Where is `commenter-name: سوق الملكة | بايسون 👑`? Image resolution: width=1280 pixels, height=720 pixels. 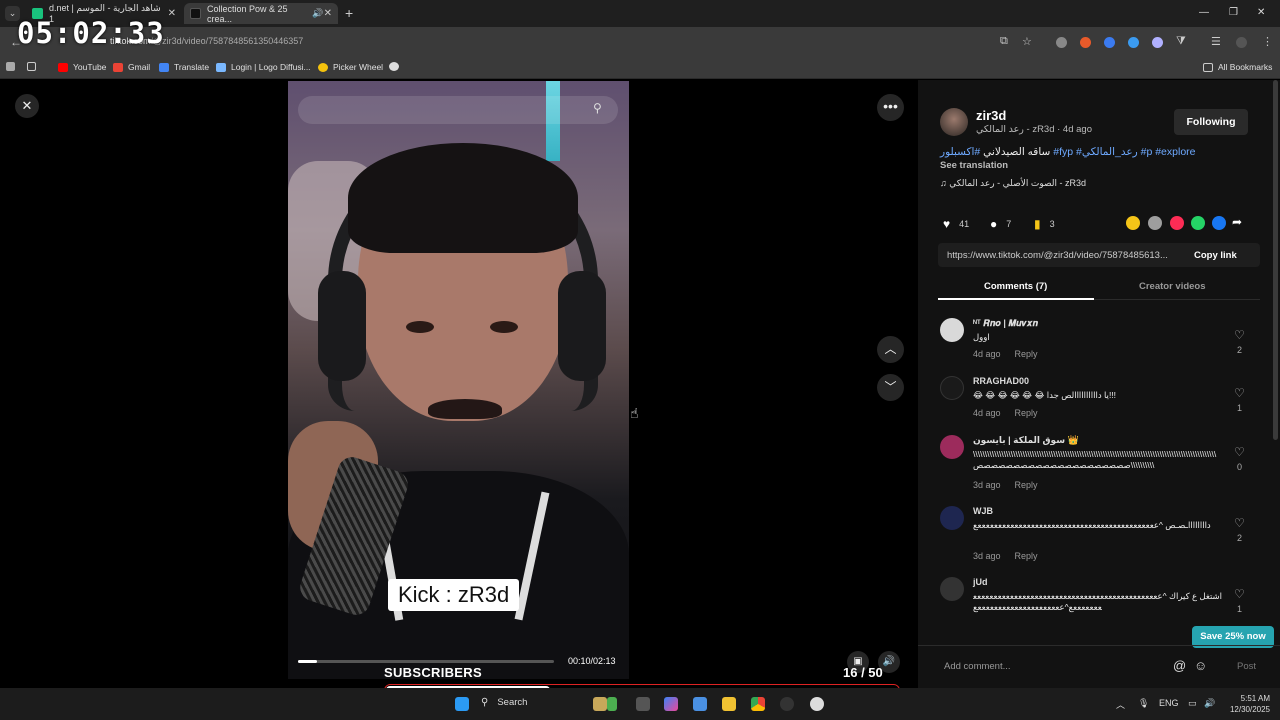
commenter-name: سوق الملكة | بايسون 👑 is located at coordinates (1026, 440).